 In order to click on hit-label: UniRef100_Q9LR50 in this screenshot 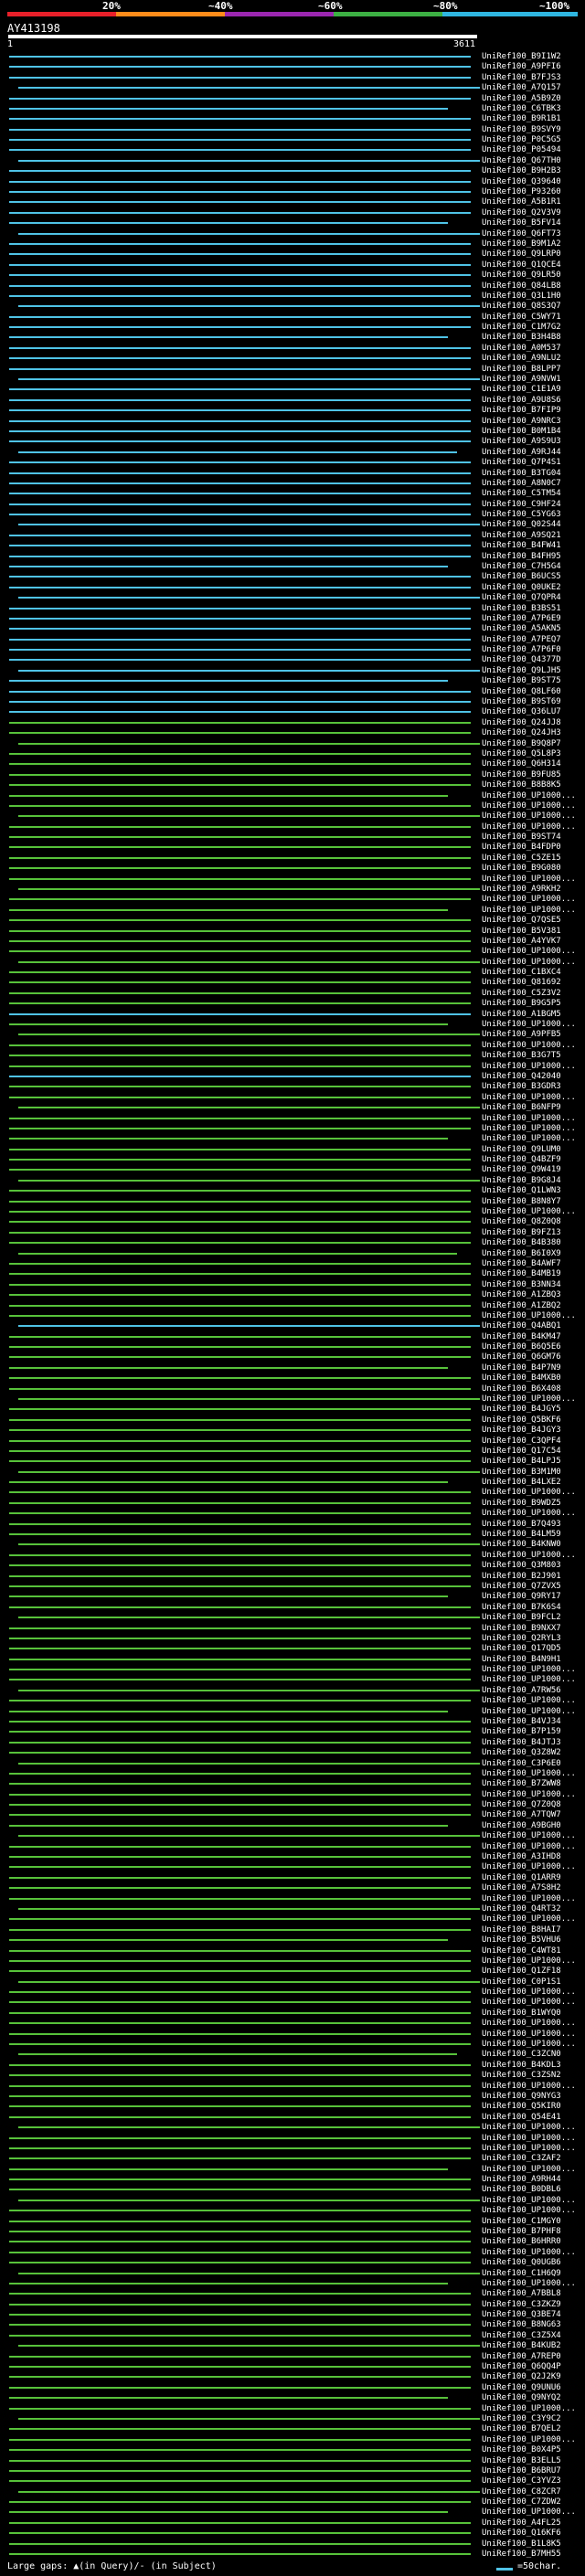, I will do `click(521, 275)`.